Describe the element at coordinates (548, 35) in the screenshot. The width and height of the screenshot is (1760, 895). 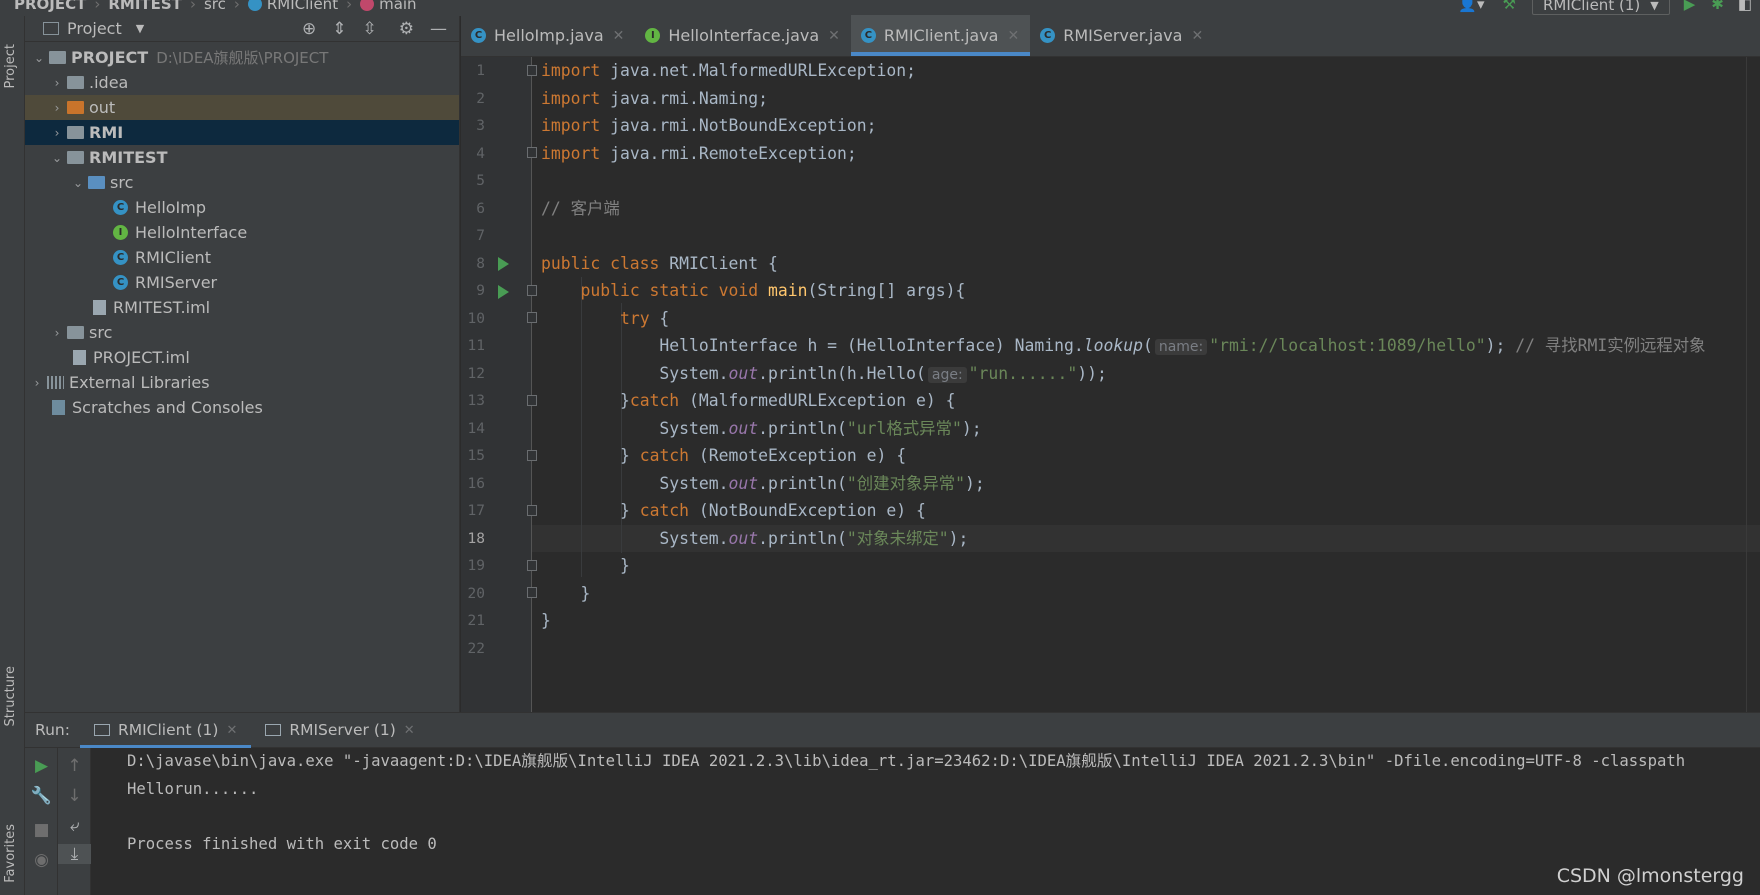
I see `tab-helloimp: C HelloImp.java ✕` at that location.